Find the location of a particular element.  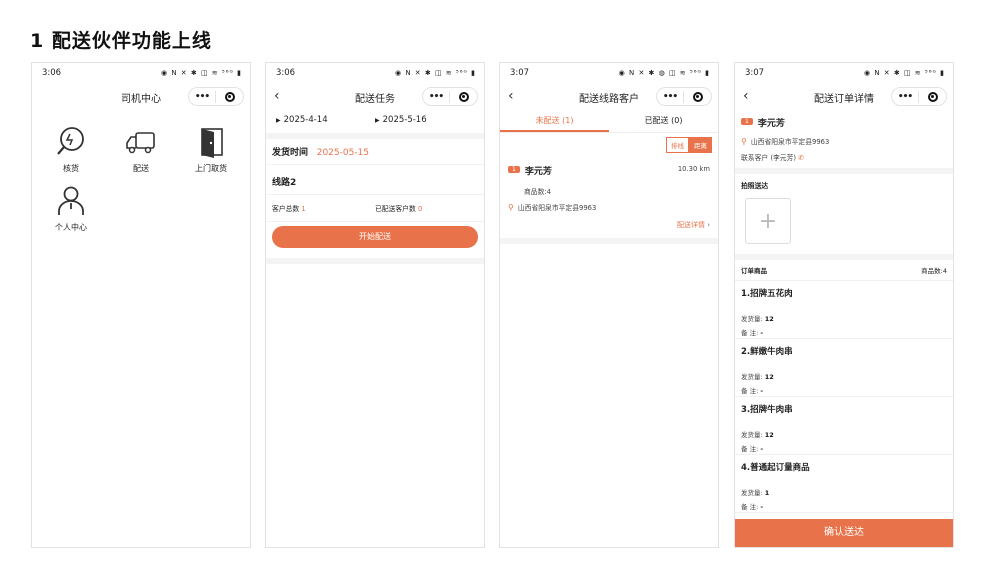

start-delivery-button: 开始配送 is located at coordinates (375, 237).